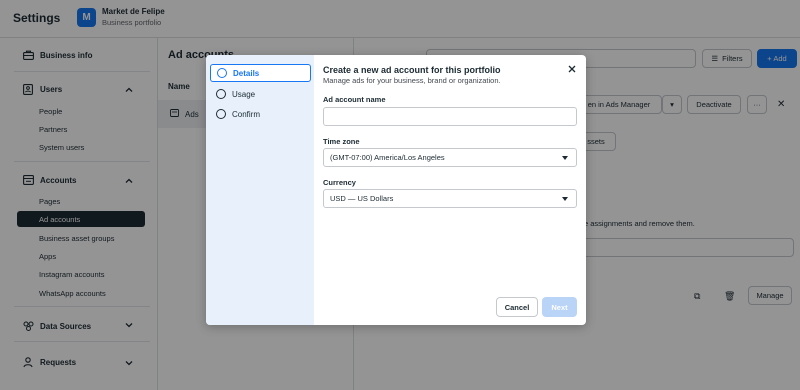 The width and height of the screenshot is (800, 390). What do you see at coordinates (559, 307) in the screenshot?
I see `next-button: Next` at bounding box center [559, 307].